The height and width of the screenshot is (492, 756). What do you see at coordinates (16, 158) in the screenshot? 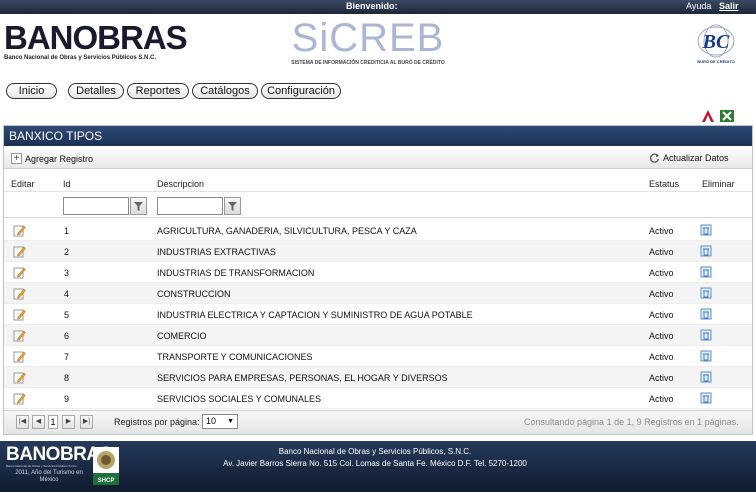
I see `plus-icon: +` at bounding box center [16, 158].